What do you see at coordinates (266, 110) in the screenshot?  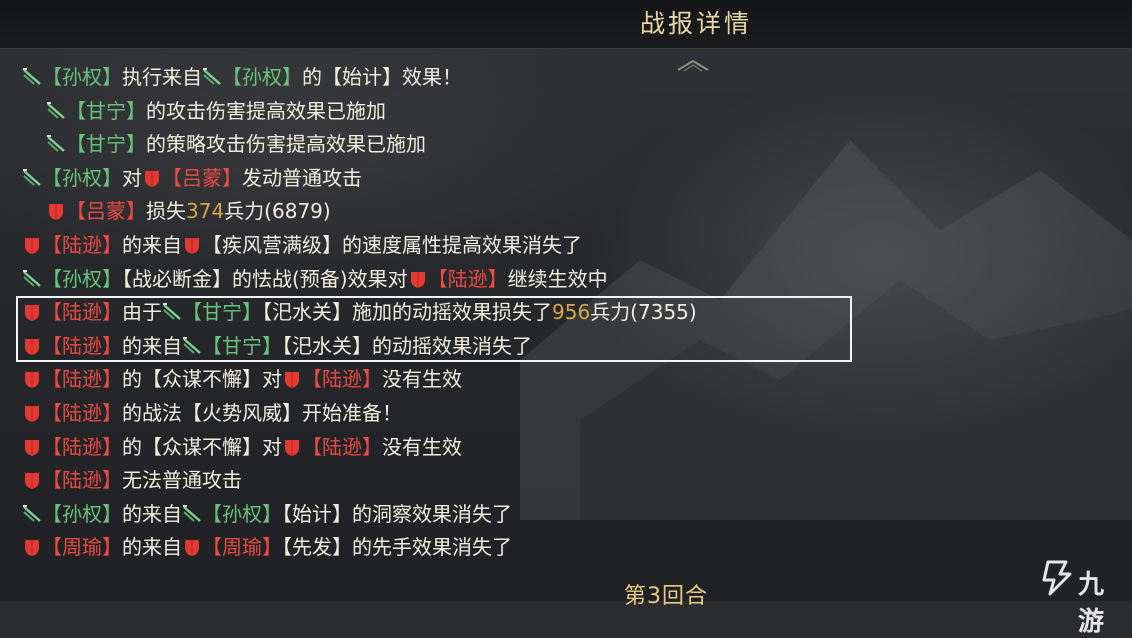 I see `log-text: 的攻击伤害提高效果已施加` at bounding box center [266, 110].